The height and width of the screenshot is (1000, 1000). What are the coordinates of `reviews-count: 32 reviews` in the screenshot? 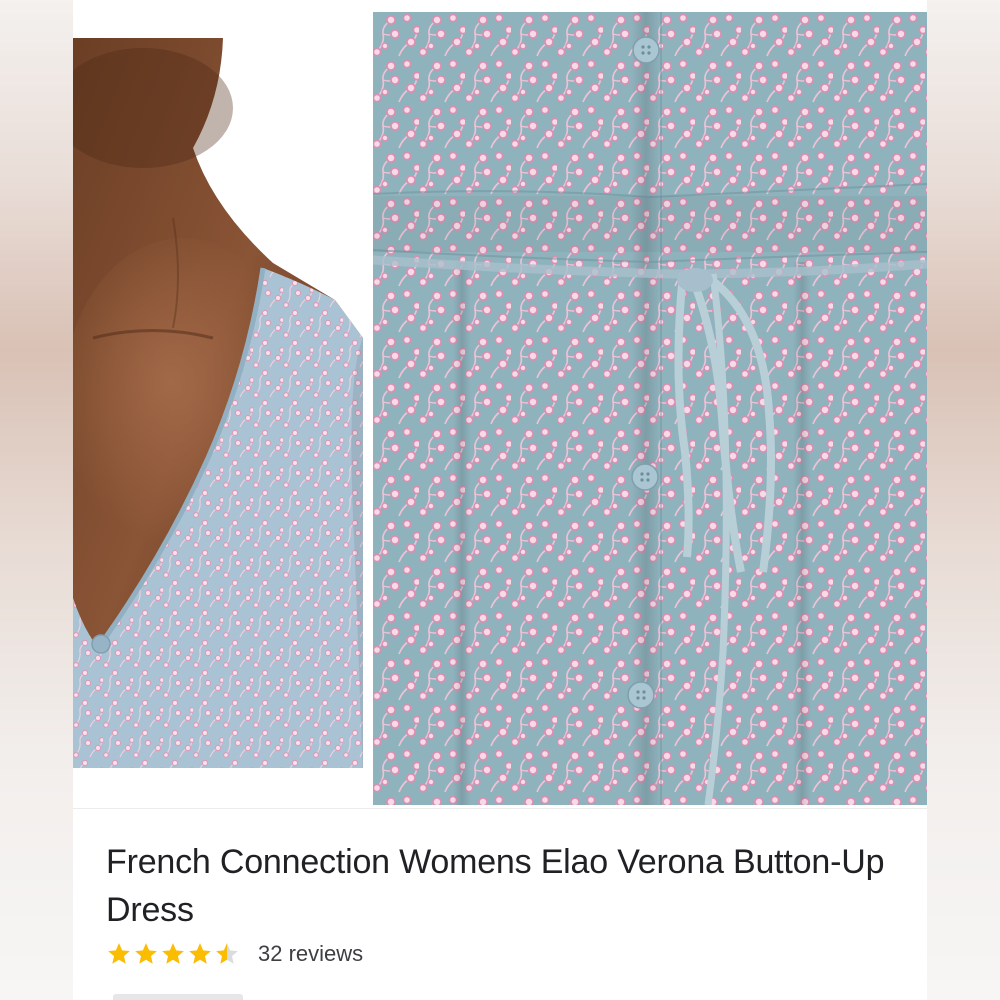 It's located at (310, 954).